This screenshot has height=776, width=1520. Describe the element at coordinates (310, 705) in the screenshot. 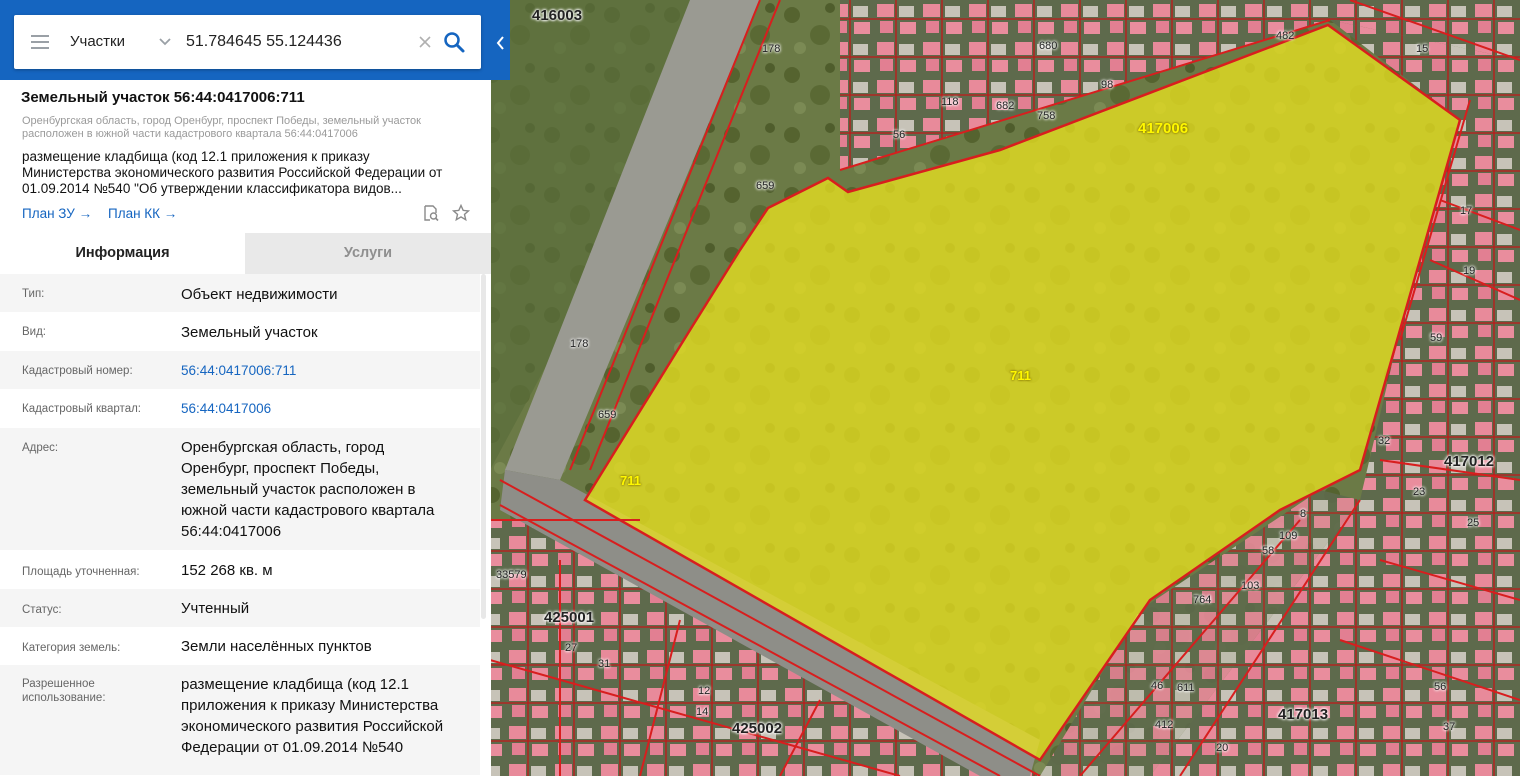

I see `permitted-use-line: приложения к приказу Министерства` at that location.